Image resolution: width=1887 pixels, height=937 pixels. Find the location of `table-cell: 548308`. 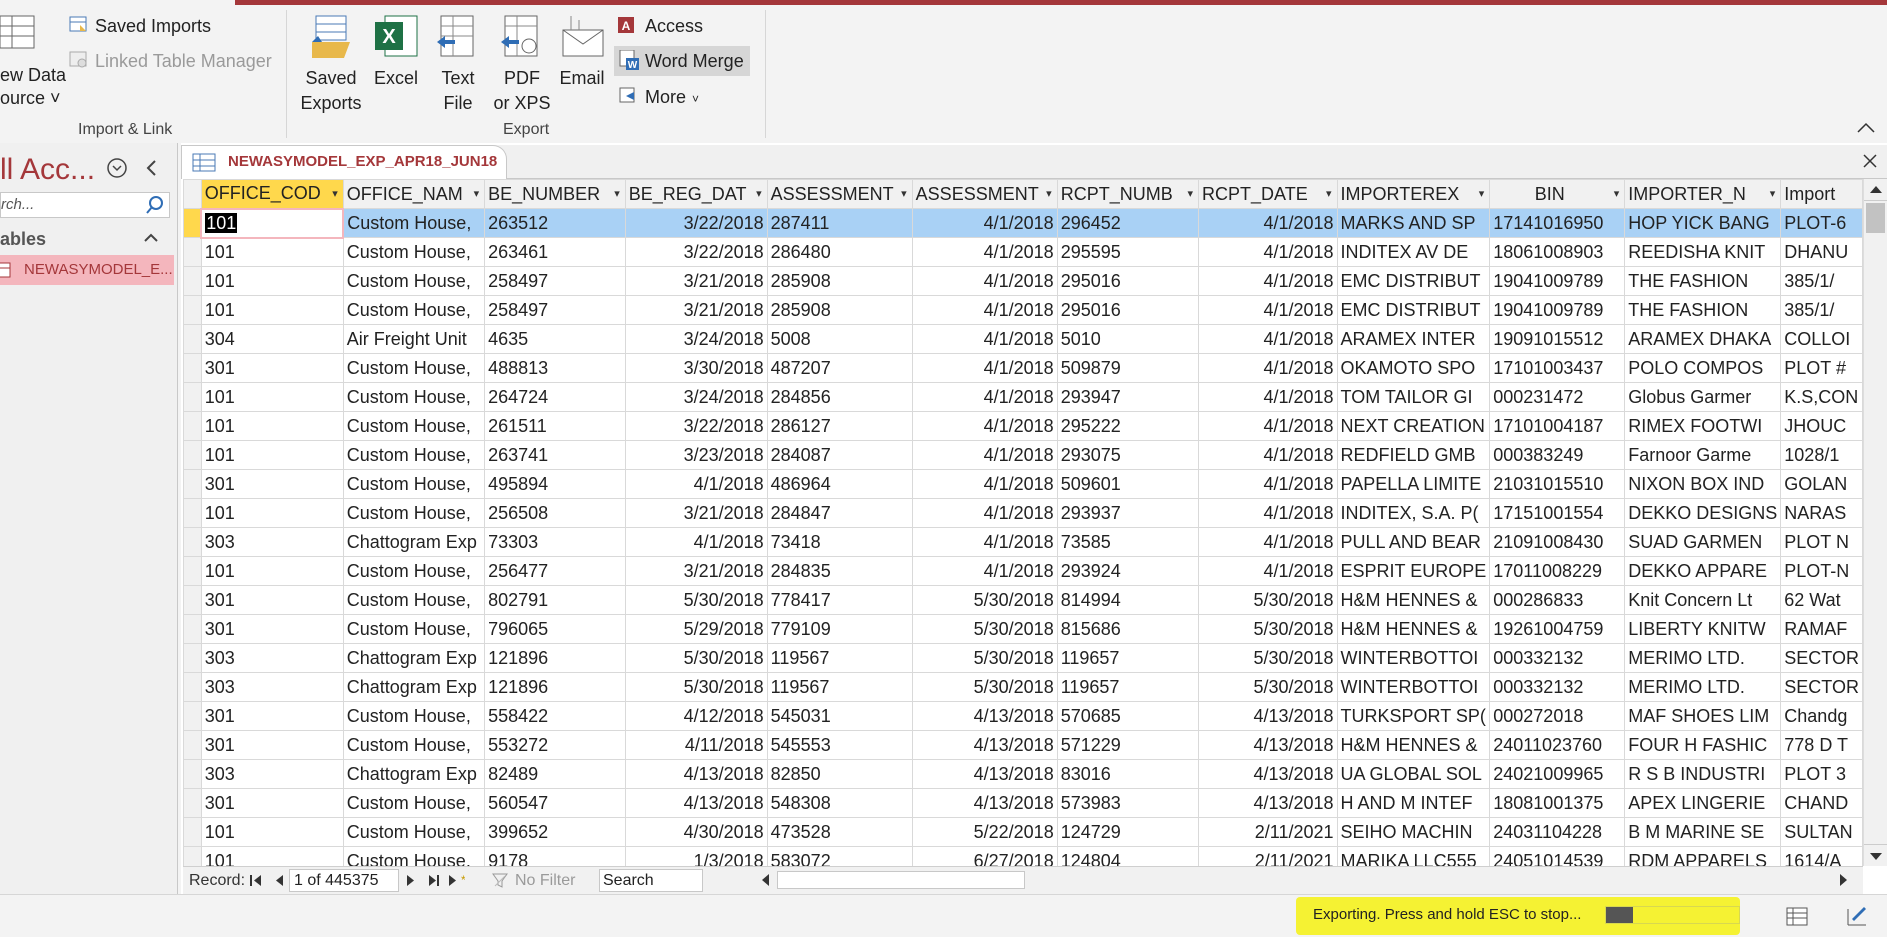

table-cell: 548308 is located at coordinates (839, 803).